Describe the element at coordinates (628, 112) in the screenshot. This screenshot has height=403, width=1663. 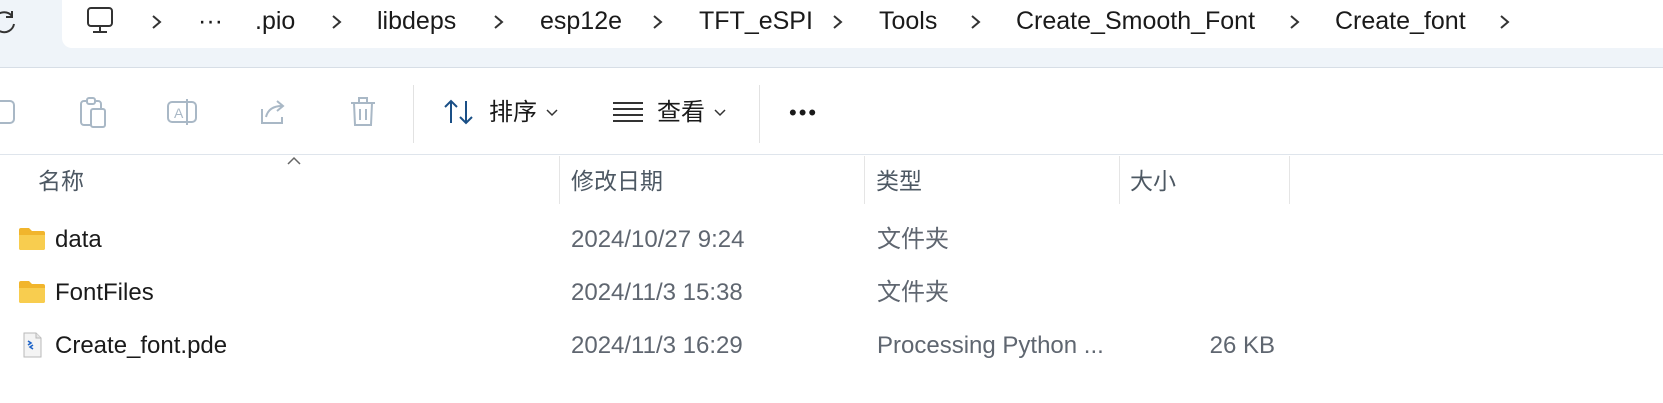
I see `view-icon` at that location.